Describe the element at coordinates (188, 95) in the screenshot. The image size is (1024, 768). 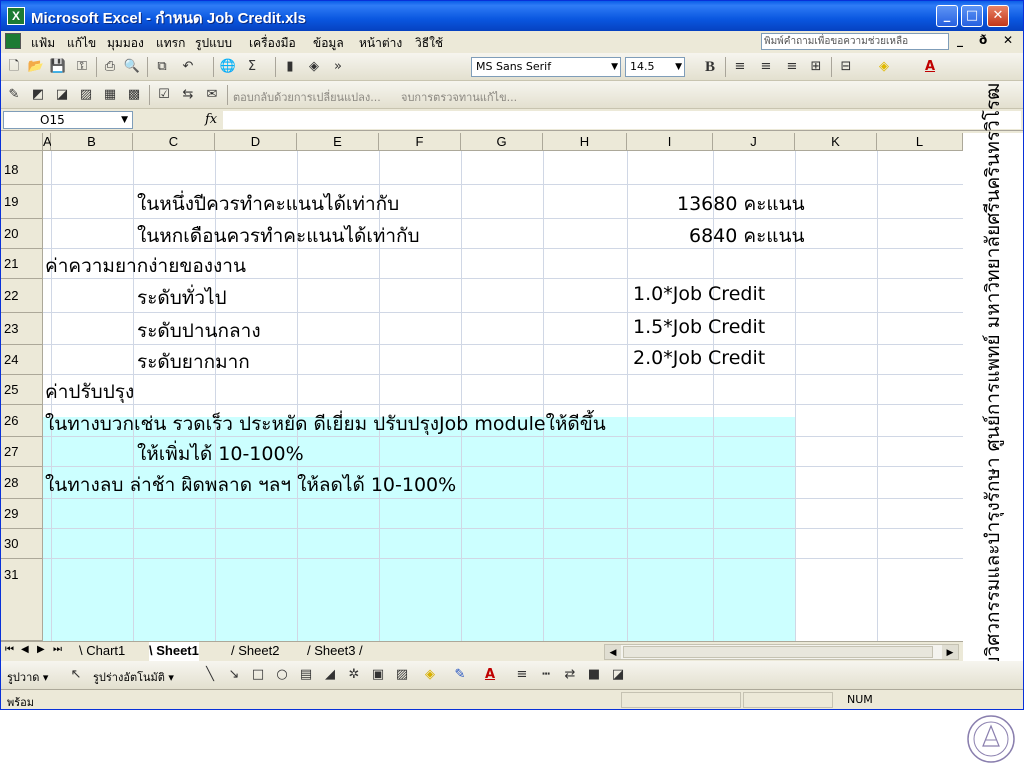
I see `update-file-icon: ⇆` at that location.